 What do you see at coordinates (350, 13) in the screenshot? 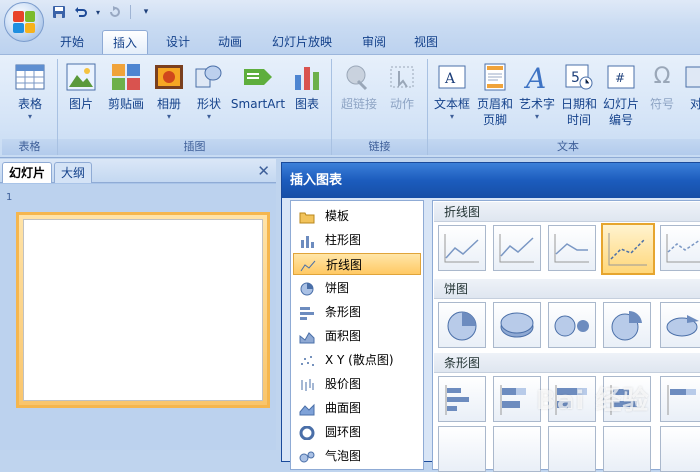
I see `title-bar: ▾ ▾` at bounding box center [350, 13].